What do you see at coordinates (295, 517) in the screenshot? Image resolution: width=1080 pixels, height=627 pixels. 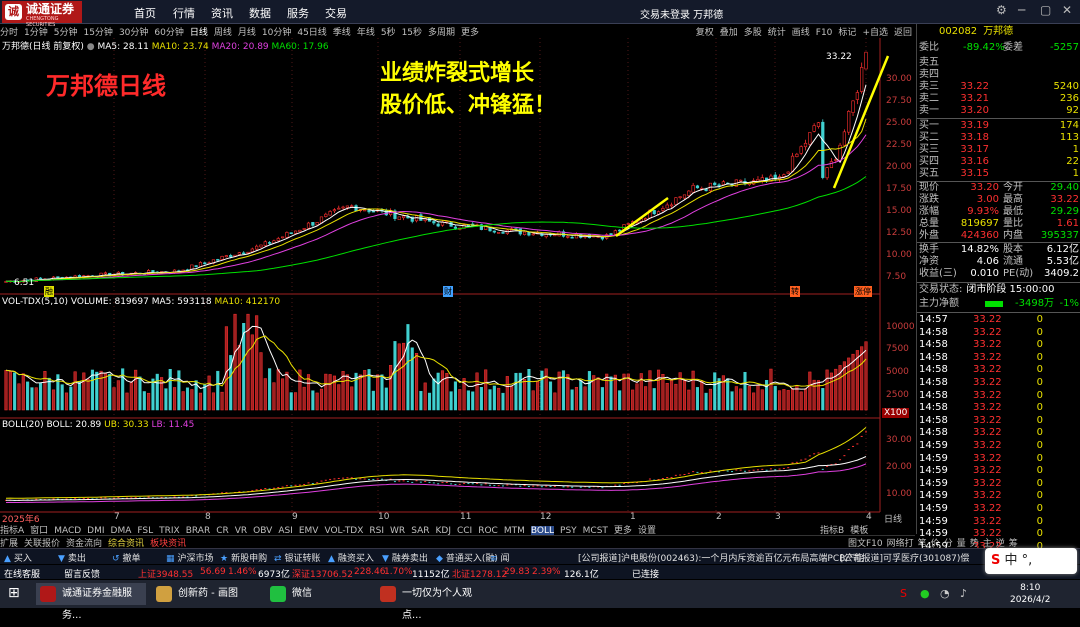 I see `x-axis-label: 9` at bounding box center [295, 517].